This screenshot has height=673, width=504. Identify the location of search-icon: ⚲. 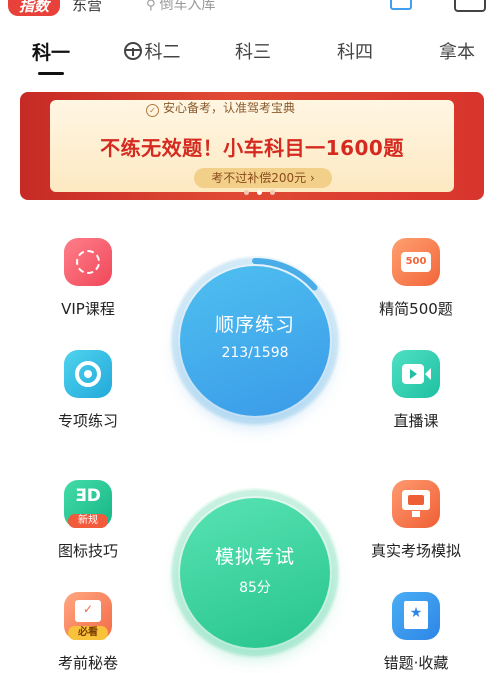
(151, 6).